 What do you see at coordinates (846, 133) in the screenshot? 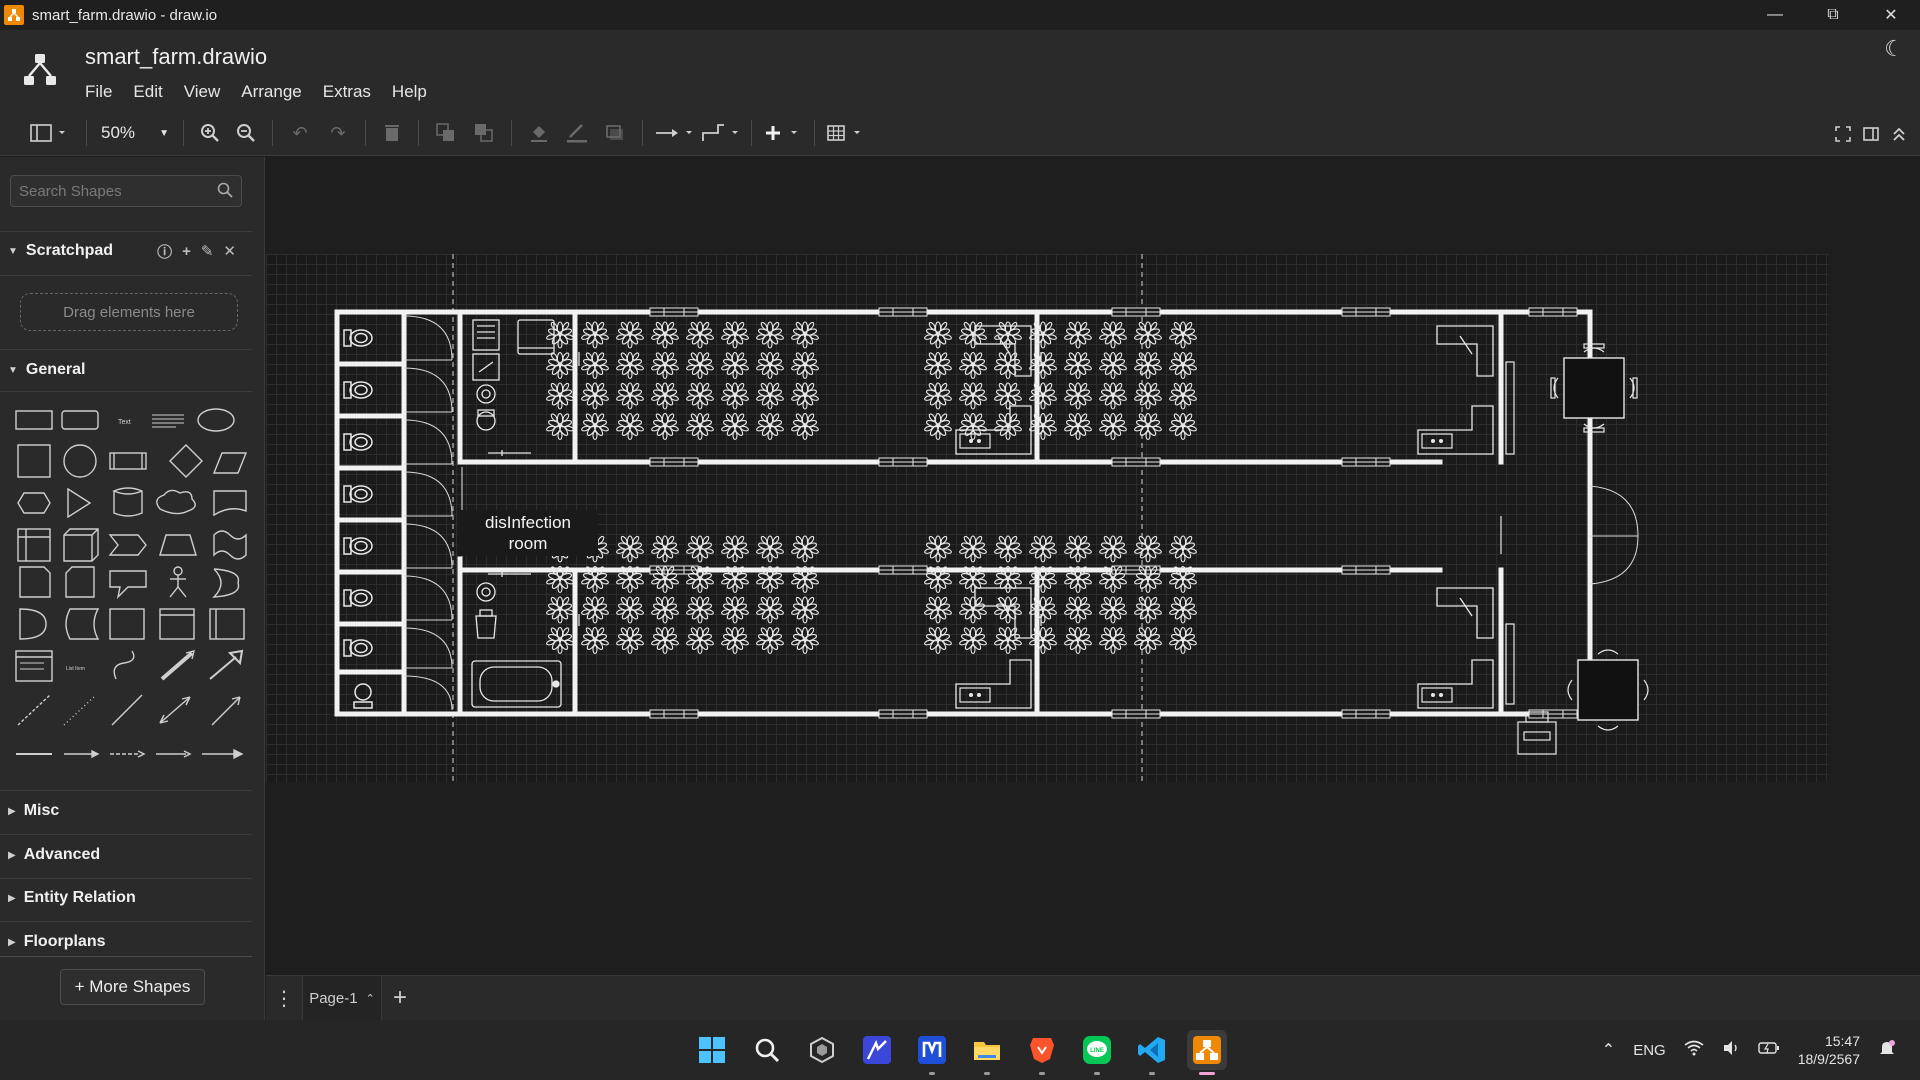
I see `table-icon` at bounding box center [846, 133].